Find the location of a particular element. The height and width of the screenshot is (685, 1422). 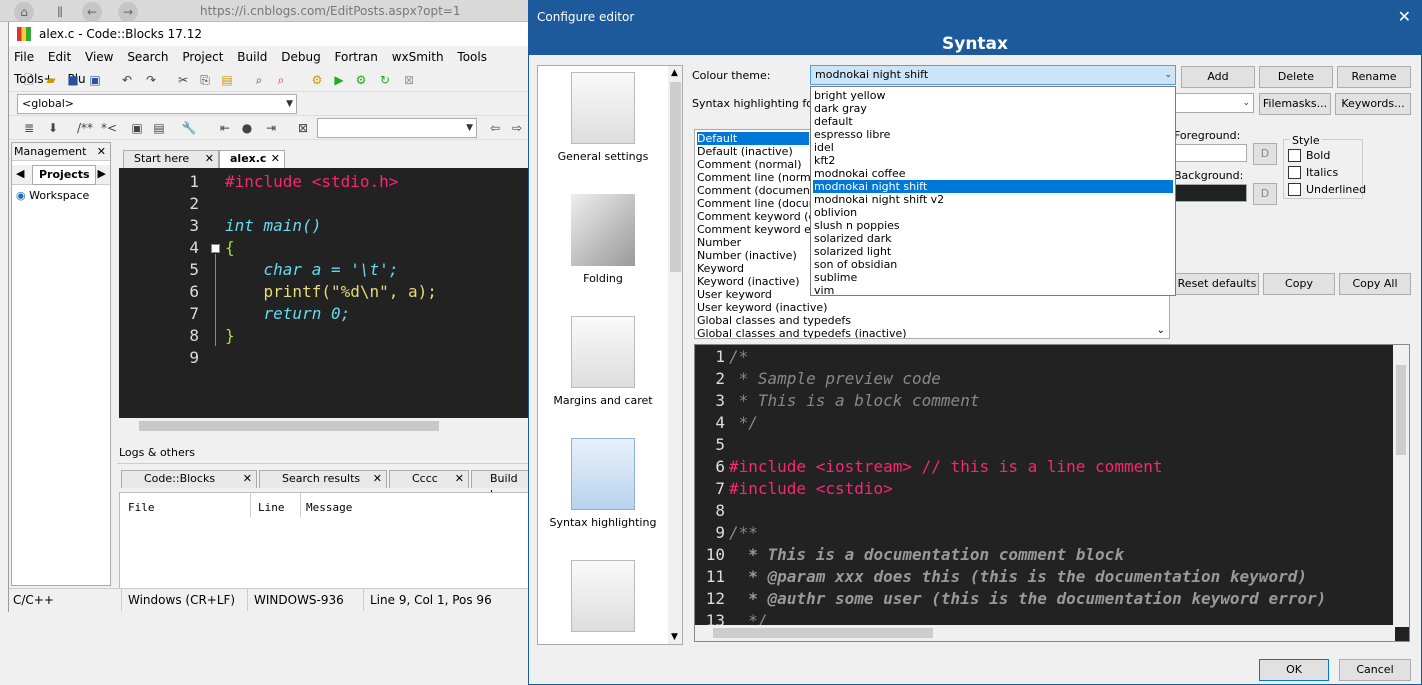

bold-checkbox is located at coordinates (1294, 155).